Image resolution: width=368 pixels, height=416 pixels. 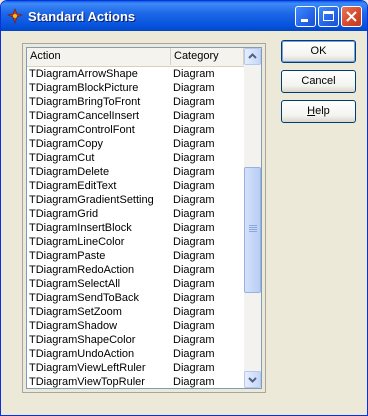 What do you see at coordinates (135, 130) in the screenshot?
I see `list-item: TDiagramControlFont Diagram` at bounding box center [135, 130].